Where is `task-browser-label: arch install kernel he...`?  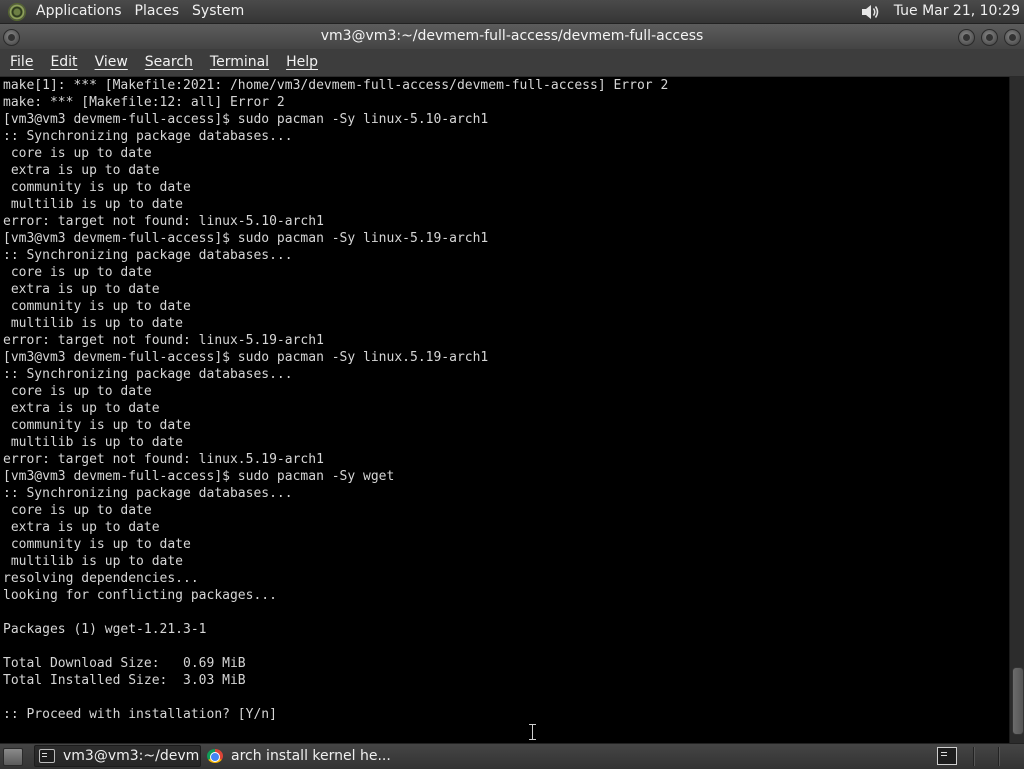 task-browser-label: arch install kernel he... is located at coordinates (311, 756).